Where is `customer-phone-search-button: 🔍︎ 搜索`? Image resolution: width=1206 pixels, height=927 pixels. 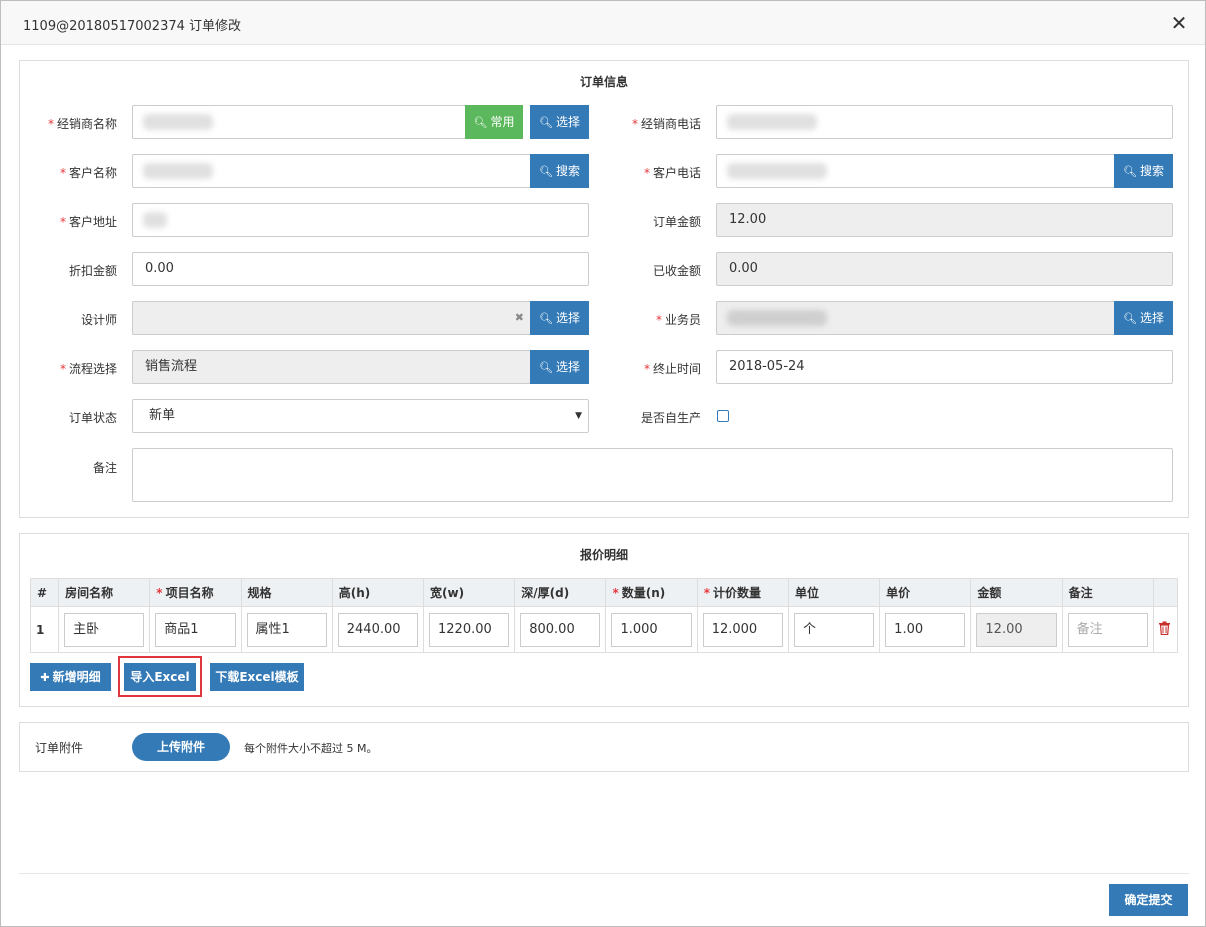 customer-phone-search-button: 🔍︎ 搜索 is located at coordinates (1143, 171).